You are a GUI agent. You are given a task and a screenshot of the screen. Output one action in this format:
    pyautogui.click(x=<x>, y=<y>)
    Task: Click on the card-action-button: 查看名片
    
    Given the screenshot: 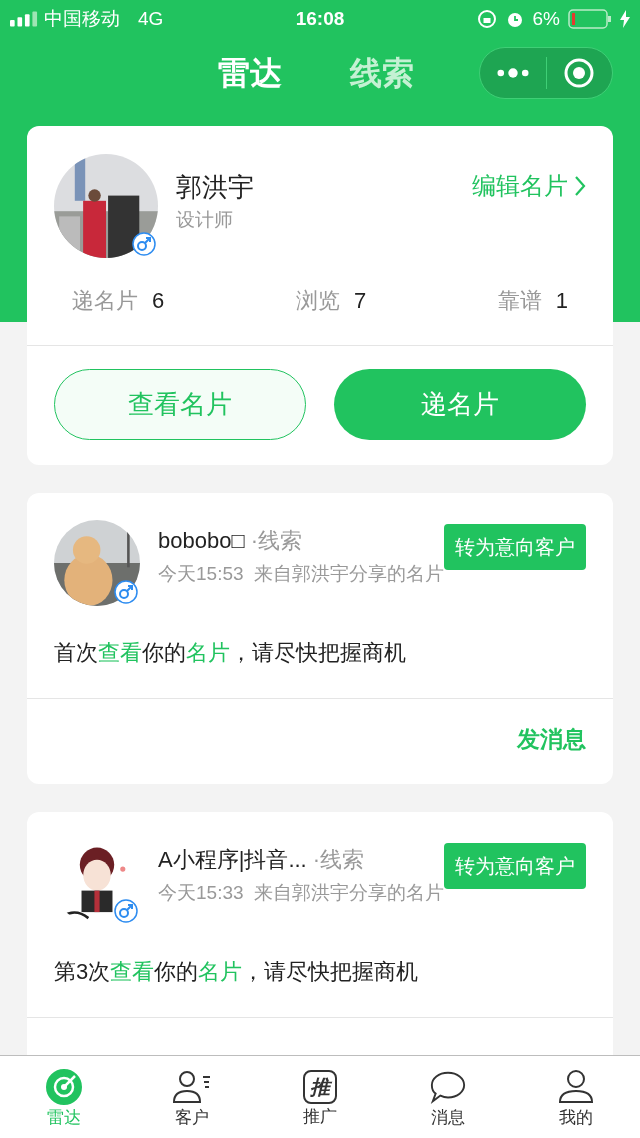 What is the action you would take?
    pyautogui.click(x=180, y=404)
    